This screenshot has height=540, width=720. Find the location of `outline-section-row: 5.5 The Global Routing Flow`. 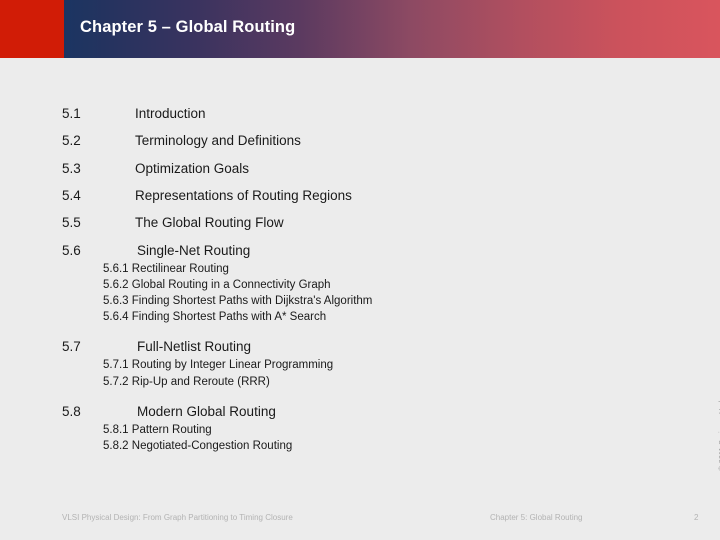

outline-section-row: 5.5 The Global Routing Flow is located at coordinates (350, 224).